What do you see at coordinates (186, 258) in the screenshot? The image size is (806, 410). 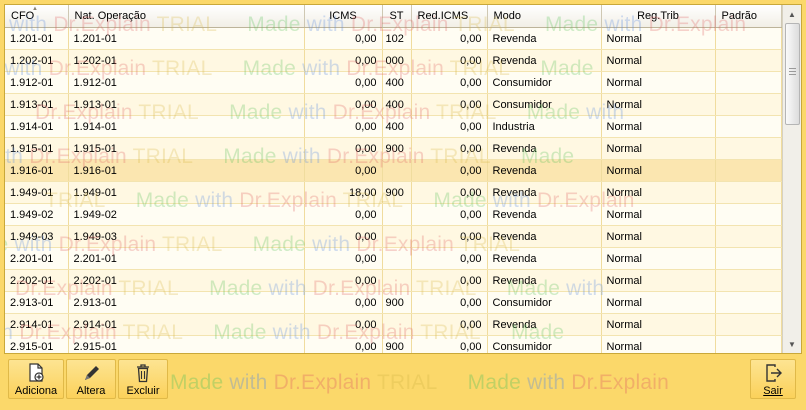 I see `cell-nat-operacao: 2.201-01` at bounding box center [186, 258].